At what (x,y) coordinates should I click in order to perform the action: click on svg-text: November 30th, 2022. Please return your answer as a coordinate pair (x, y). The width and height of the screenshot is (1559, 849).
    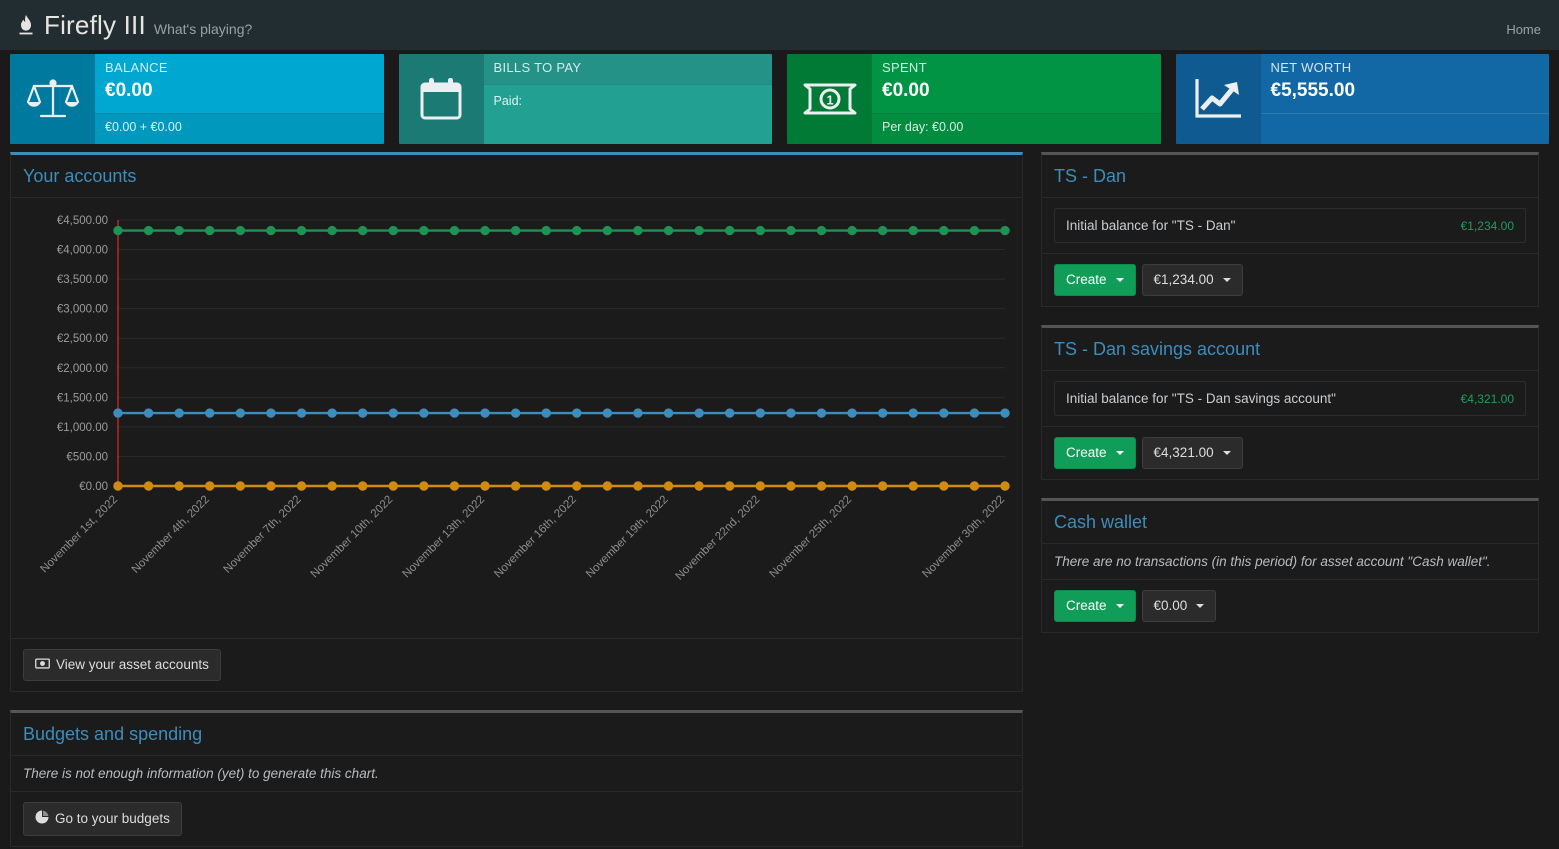
    Looking at the image, I should click on (963, 537).